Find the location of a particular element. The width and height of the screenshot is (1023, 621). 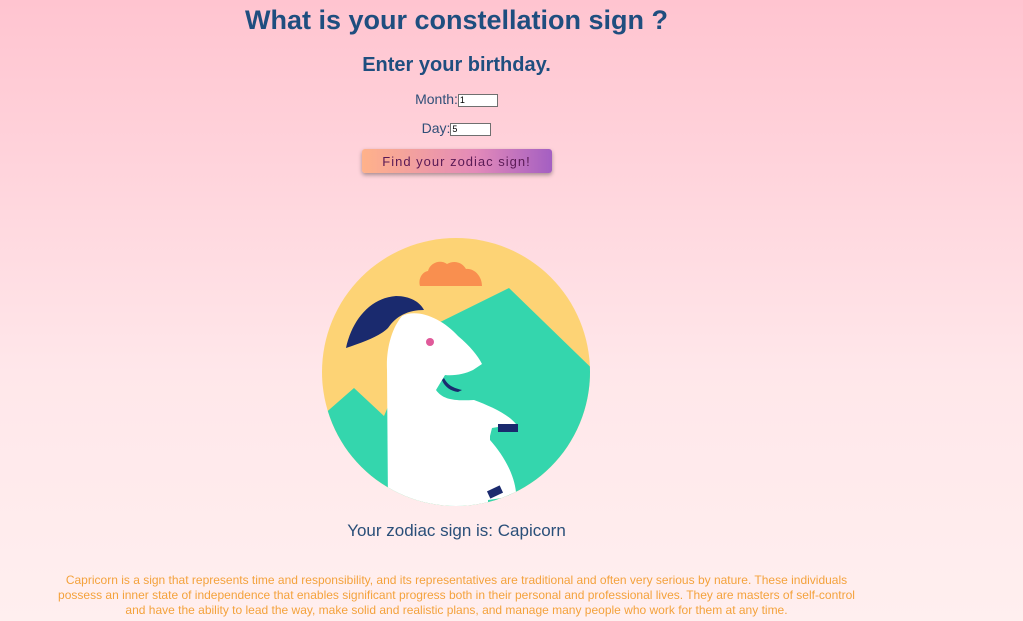

find-zodiac-button: Find your zodiac sign! is located at coordinates (456, 161).